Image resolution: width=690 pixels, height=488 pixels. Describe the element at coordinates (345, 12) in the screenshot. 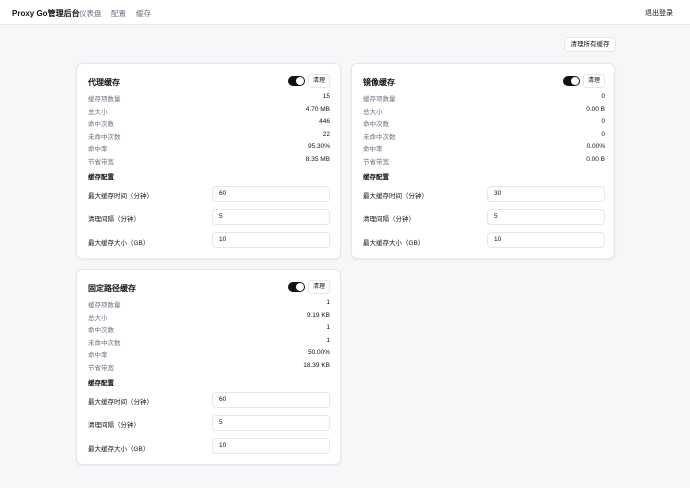

I see `top-nav-bar: Proxy Go管理后台 仪表盘 配置 缓存 退出登录` at that location.